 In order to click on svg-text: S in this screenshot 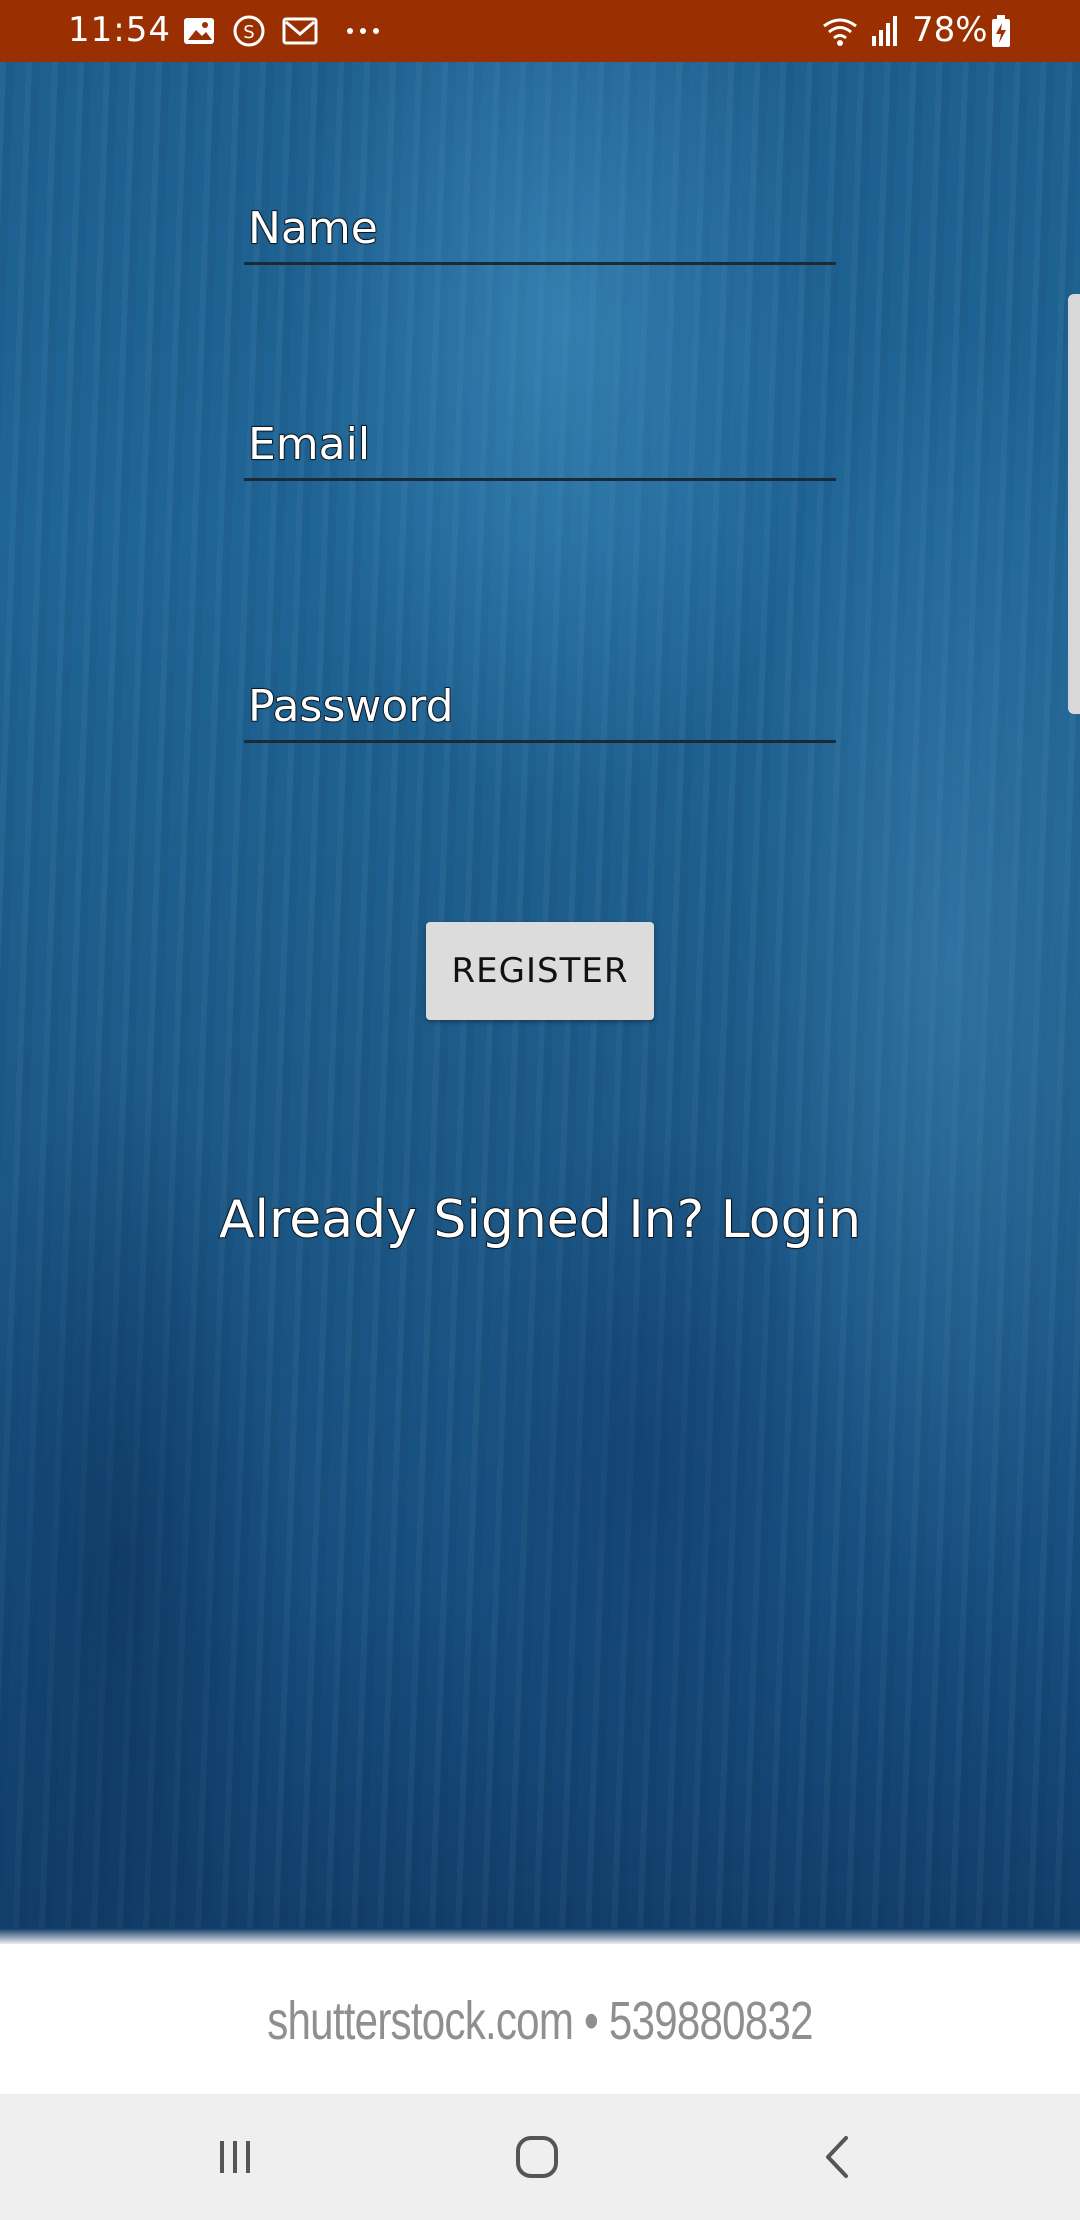, I will do `click(248, 32)`.